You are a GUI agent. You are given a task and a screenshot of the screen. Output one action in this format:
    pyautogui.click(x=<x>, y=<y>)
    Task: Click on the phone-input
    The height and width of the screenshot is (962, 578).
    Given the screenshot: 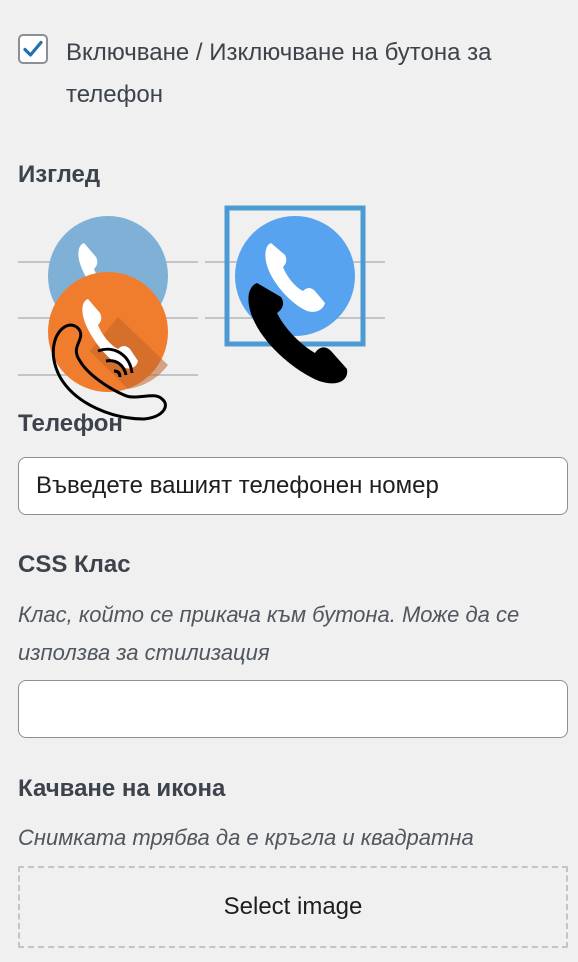 What is the action you would take?
    pyautogui.click(x=293, y=486)
    